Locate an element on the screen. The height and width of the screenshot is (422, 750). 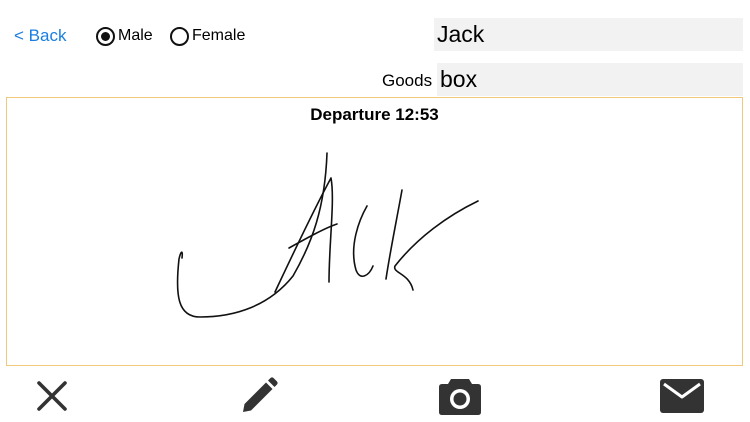
radio-female-label: Female is located at coordinates (219, 35).